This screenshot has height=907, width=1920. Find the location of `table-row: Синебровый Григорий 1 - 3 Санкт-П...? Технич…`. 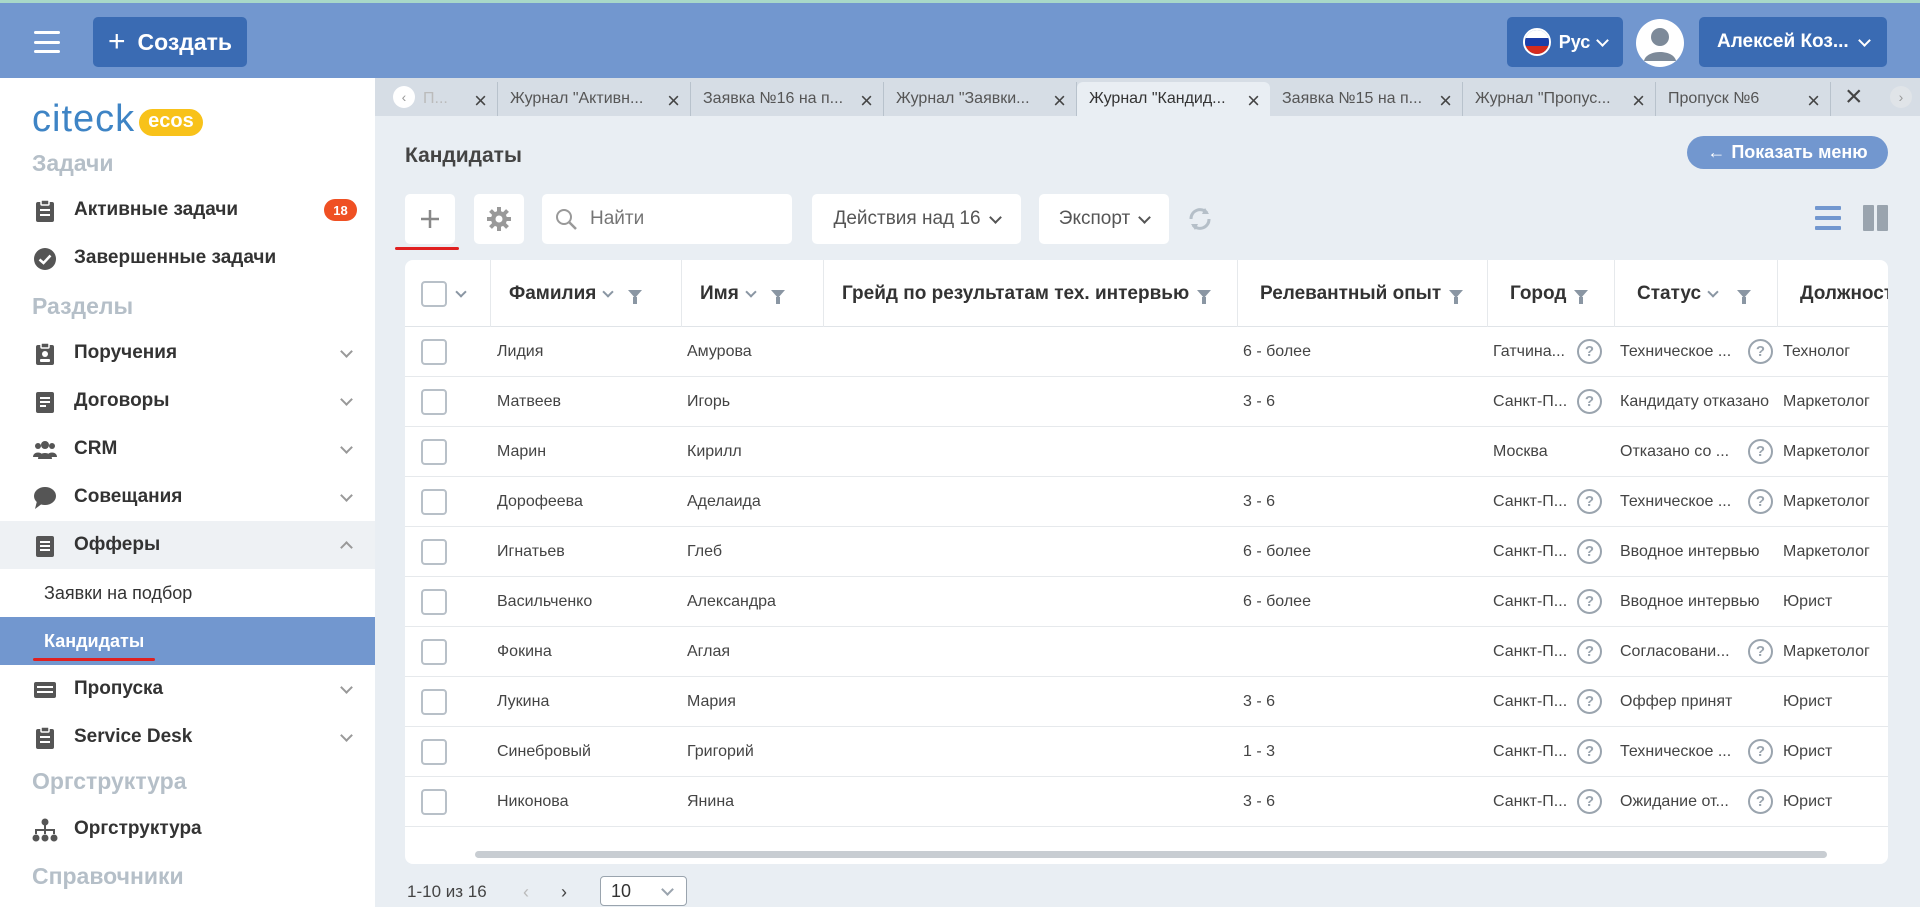

table-row: Синебровый Григорий 1 - 3 Санкт-П...? Технич… is located at coordinates (1146, 752).